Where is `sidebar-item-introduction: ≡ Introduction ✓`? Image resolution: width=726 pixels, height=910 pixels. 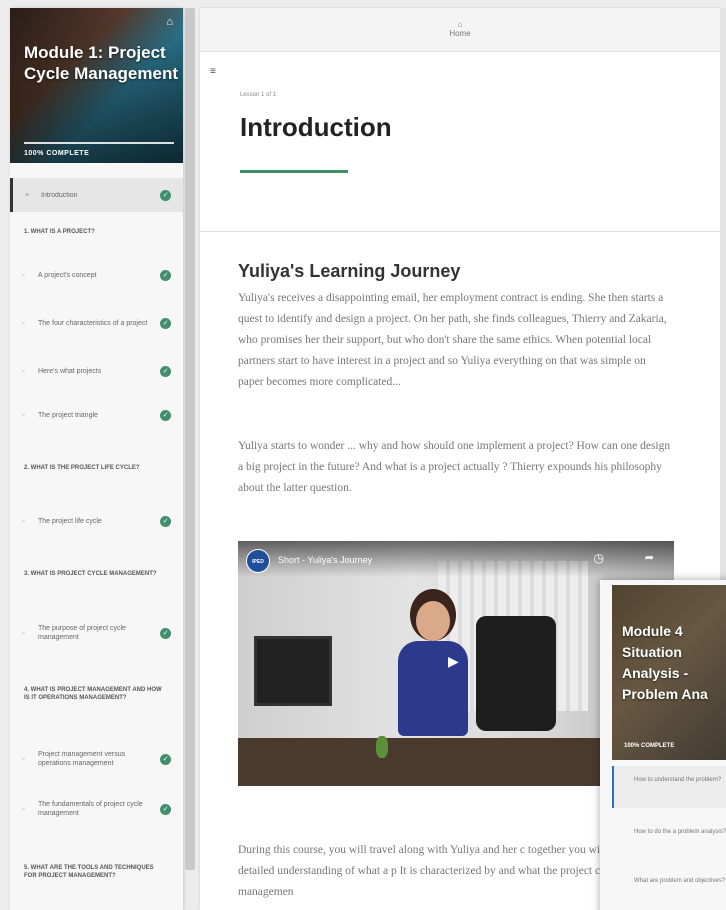 sidebar-item-introduction: ≡ Introduction ✓ is located at coordinates (96, 195).